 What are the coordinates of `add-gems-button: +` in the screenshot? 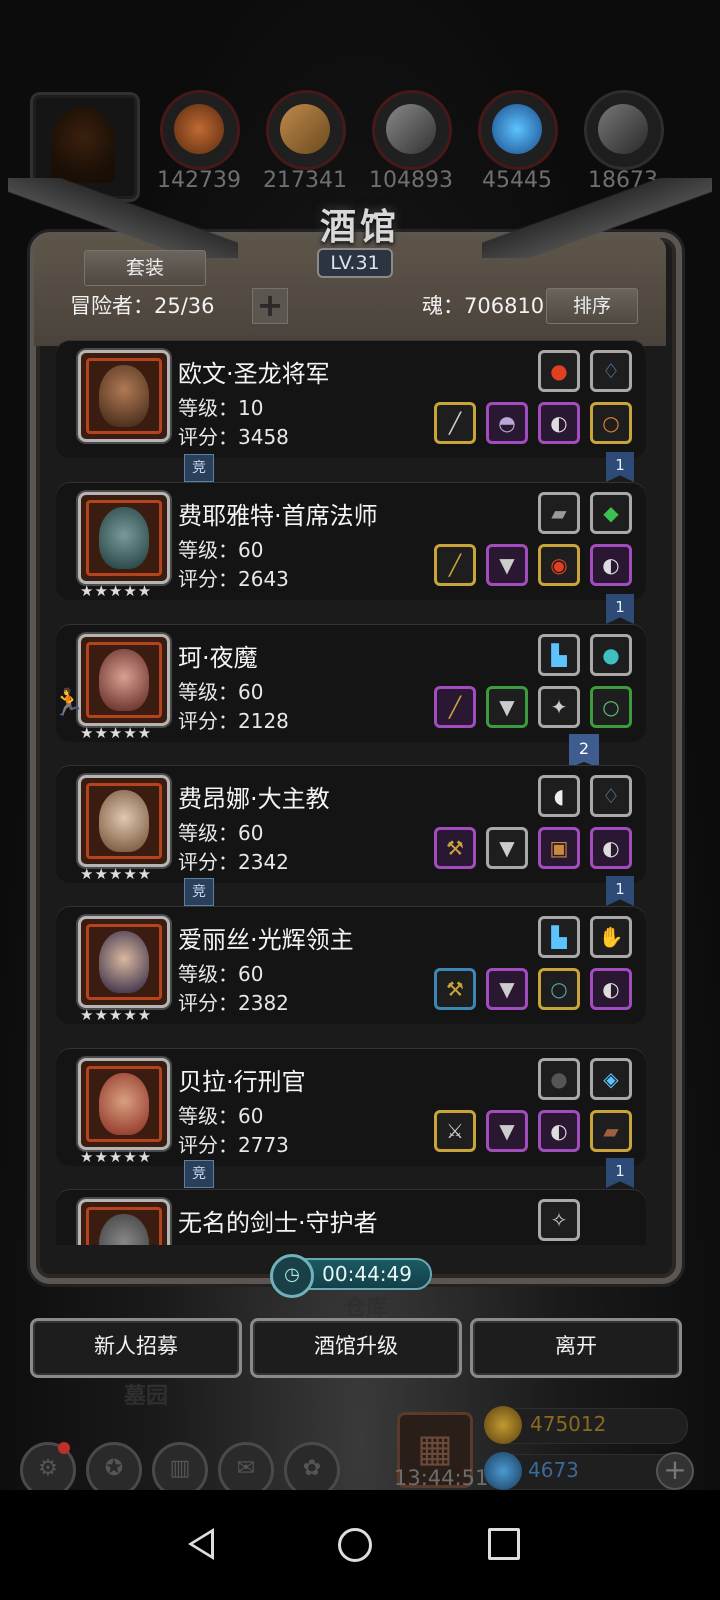 It's located at (675, 1471).